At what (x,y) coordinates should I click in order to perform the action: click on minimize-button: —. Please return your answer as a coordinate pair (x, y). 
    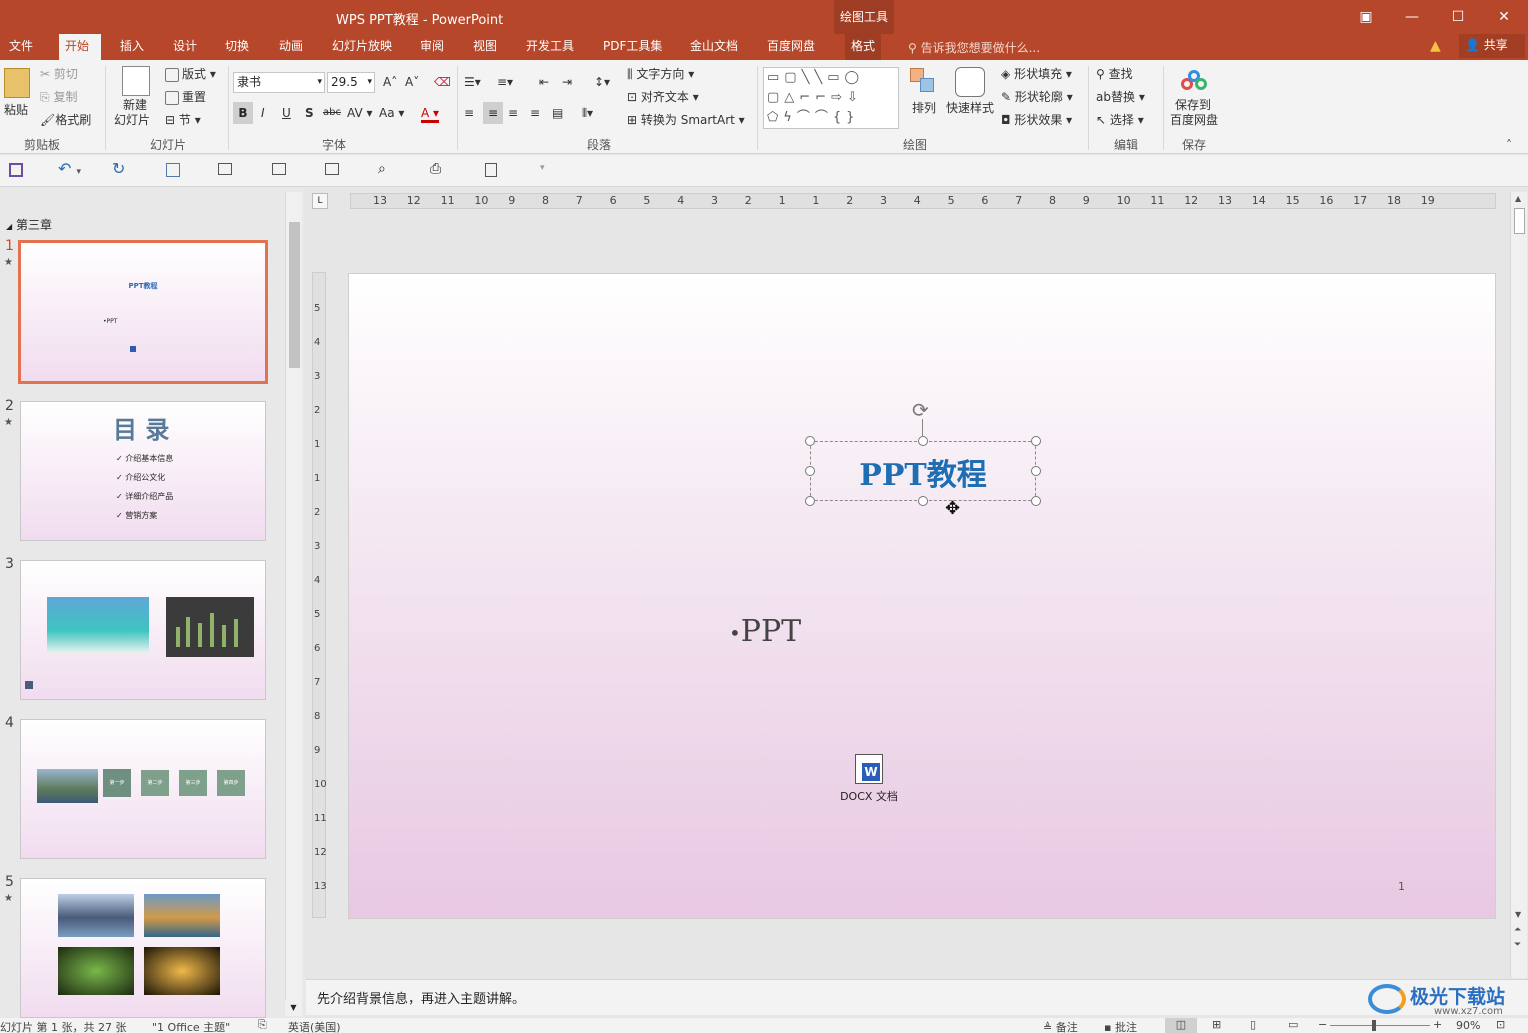
    Looking at the image, I should click on (1412, 17).